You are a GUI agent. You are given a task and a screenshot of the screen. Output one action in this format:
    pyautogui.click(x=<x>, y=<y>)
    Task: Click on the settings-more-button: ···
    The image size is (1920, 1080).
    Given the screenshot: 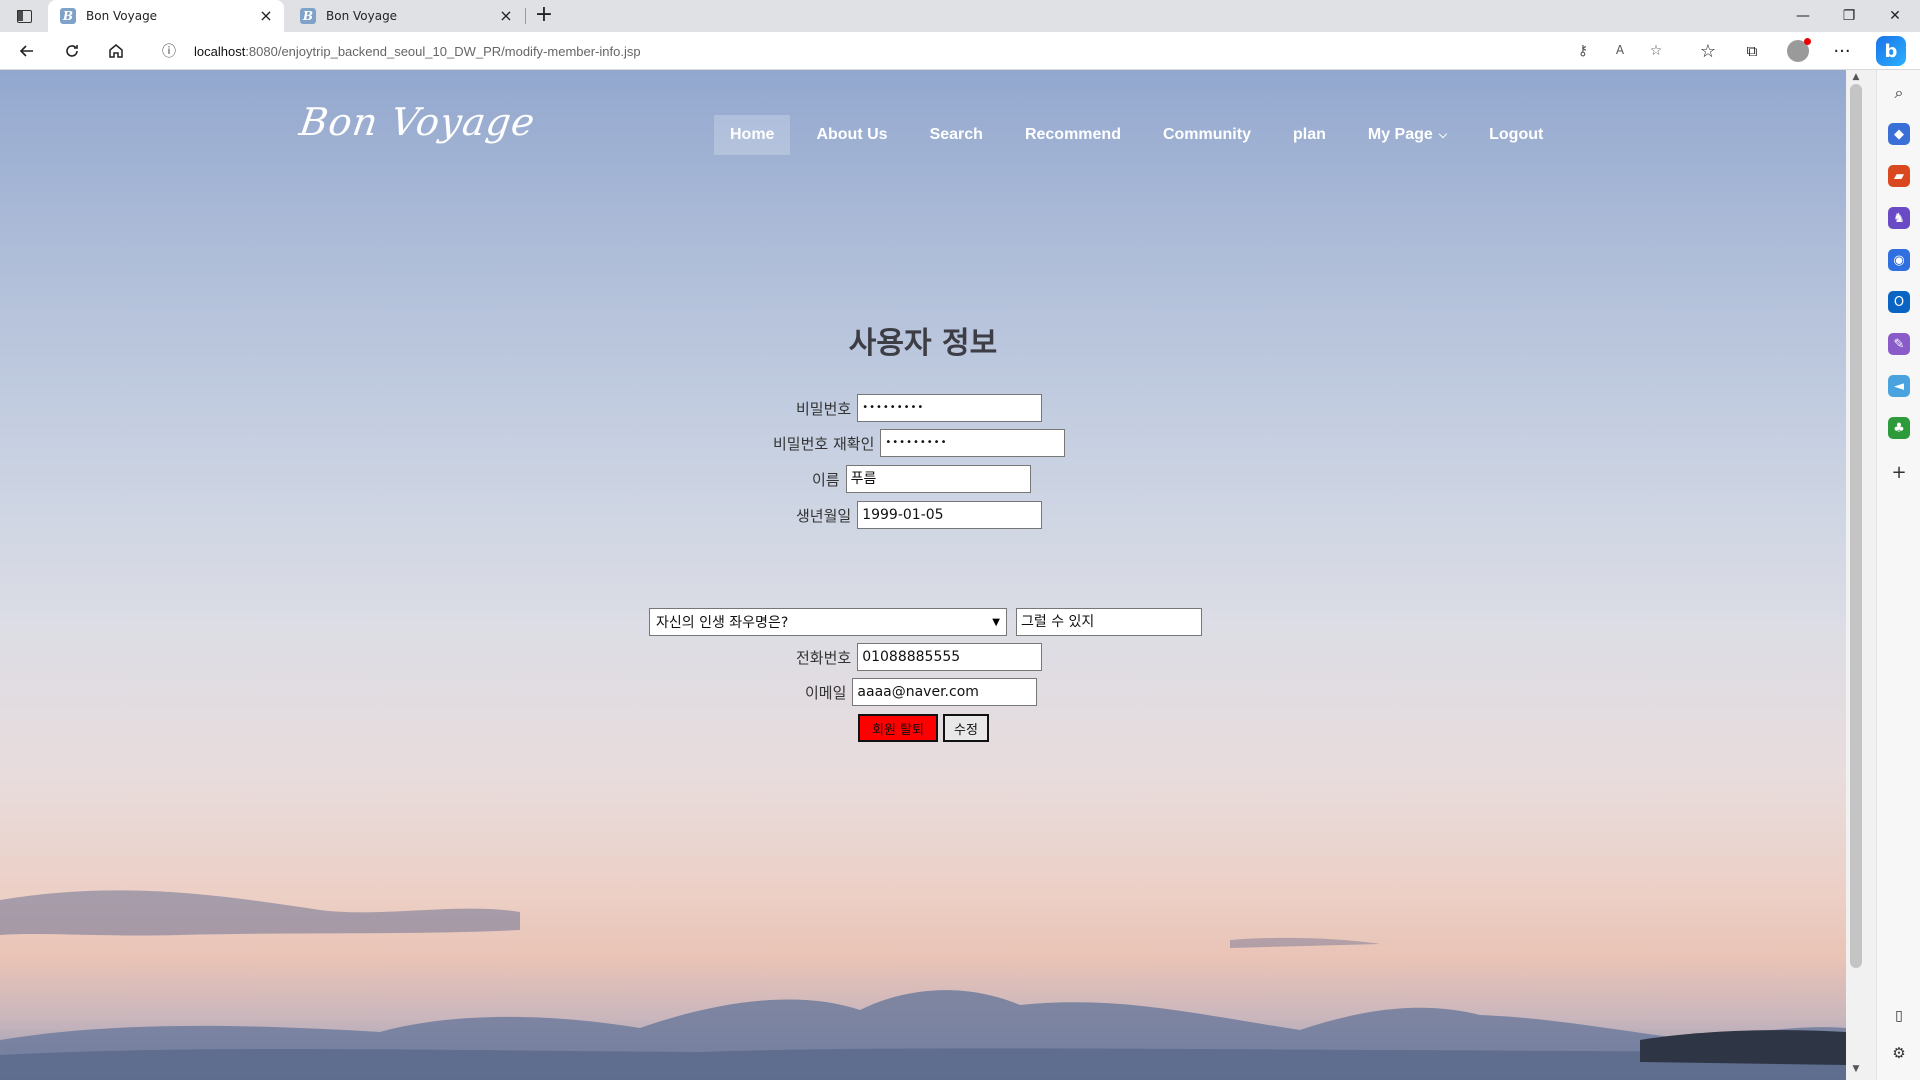 What is the action you would take?
    pyautogui.click(x=1842, y=51)
    